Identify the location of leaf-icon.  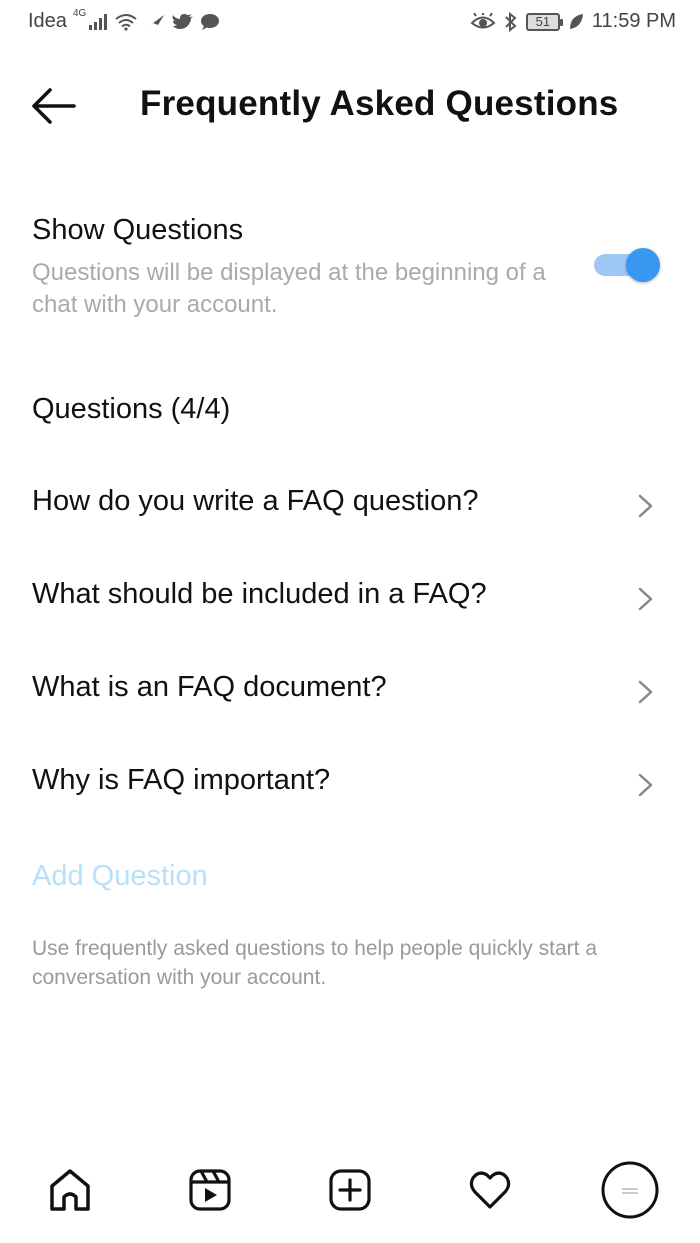
(576, 22).